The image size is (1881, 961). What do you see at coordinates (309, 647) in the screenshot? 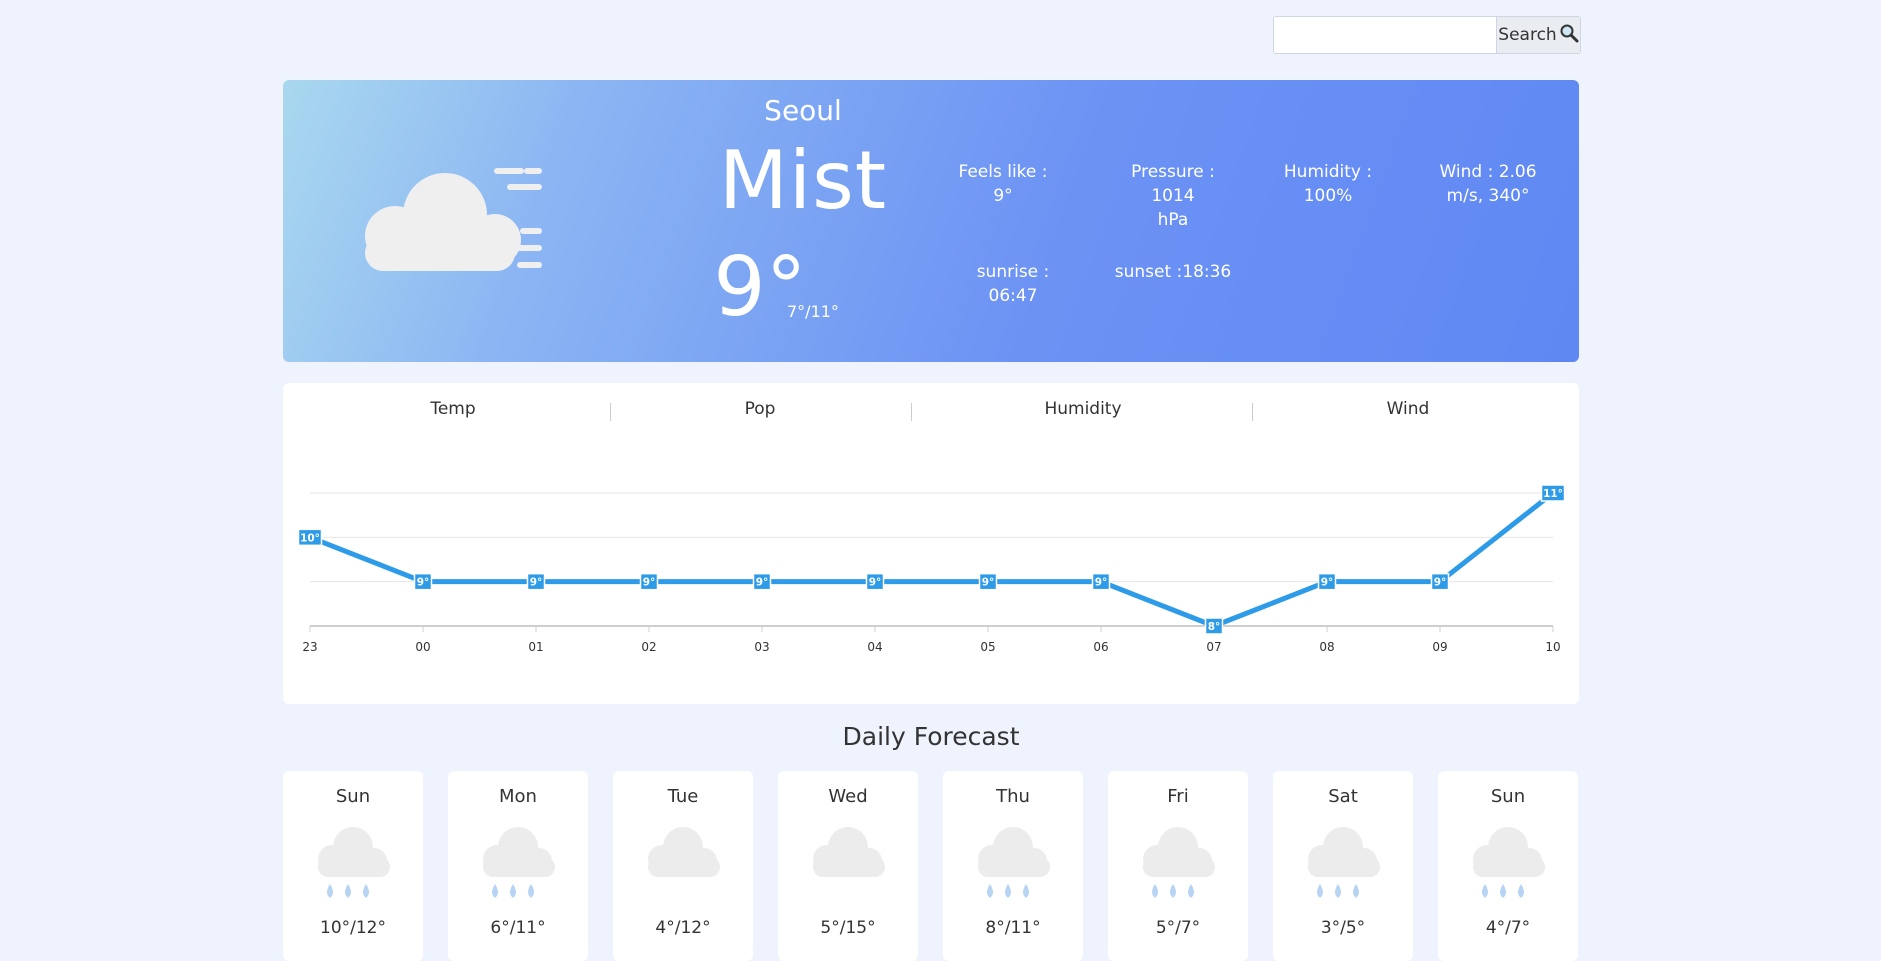
I see `x-tick-label: 23` at bounding box center [309, 647].